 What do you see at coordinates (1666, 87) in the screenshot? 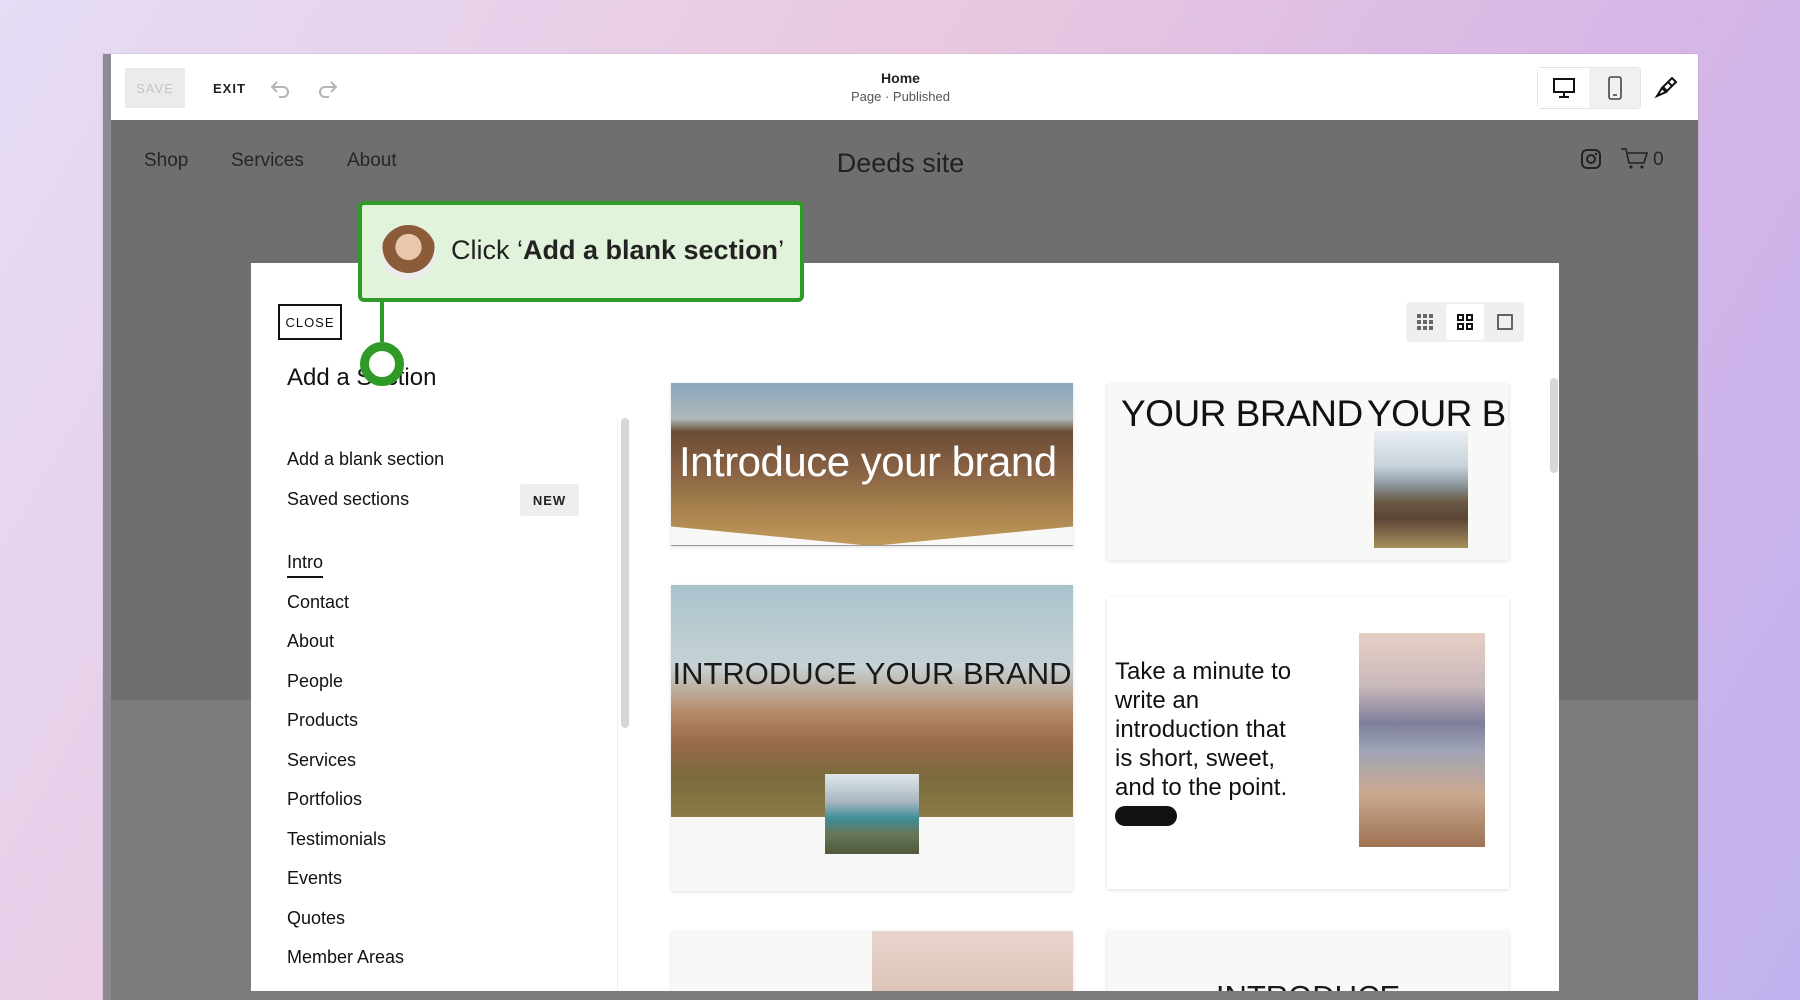
I see `paintbrush-icon` at bounding box center [1666, 87].